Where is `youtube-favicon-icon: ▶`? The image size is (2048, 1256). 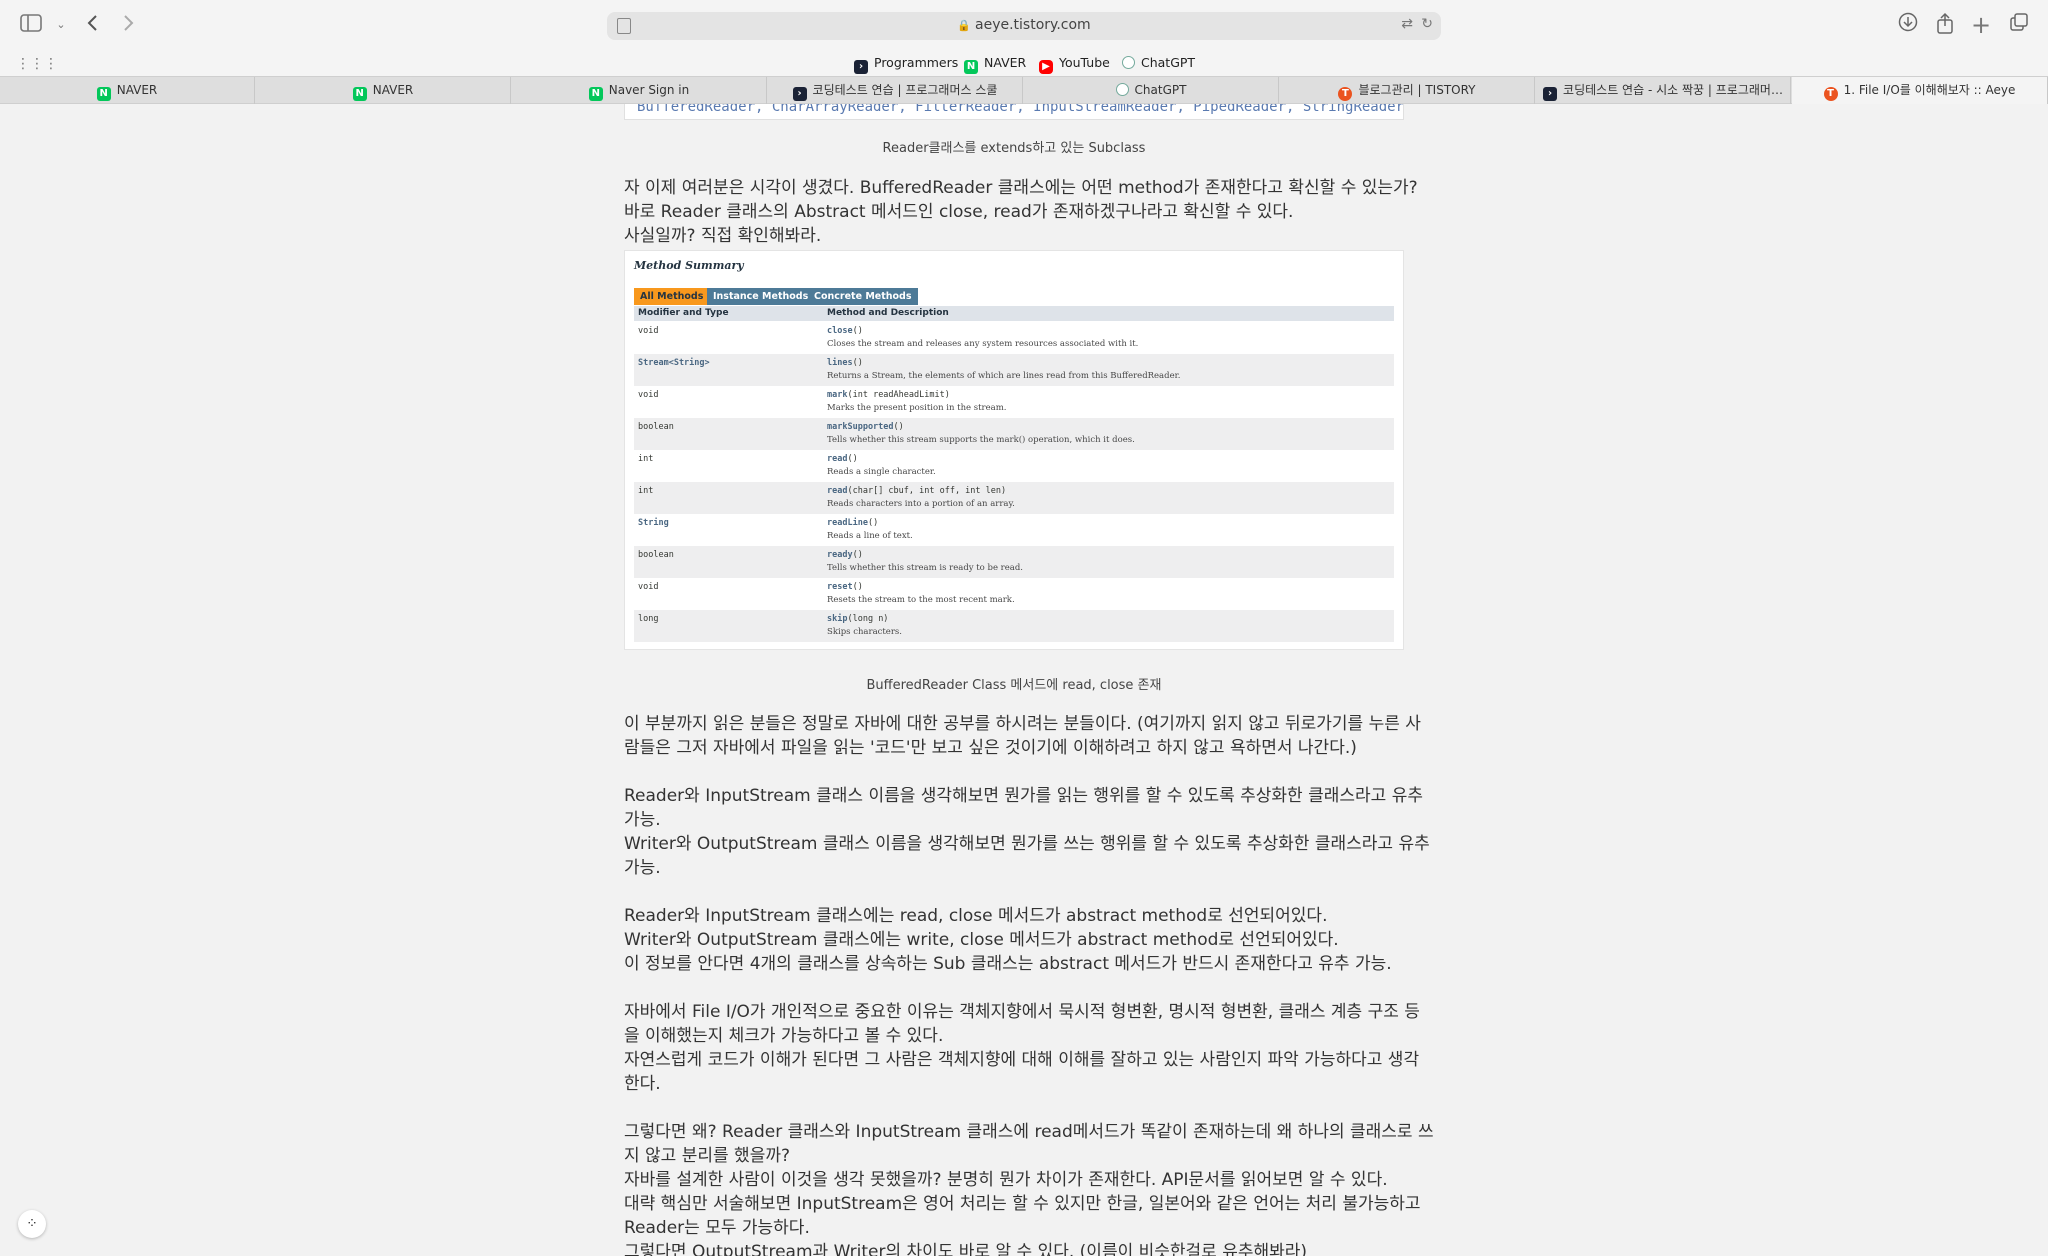
youtube-favicon-icon: ▶ is located at coordinates (1046, 67).